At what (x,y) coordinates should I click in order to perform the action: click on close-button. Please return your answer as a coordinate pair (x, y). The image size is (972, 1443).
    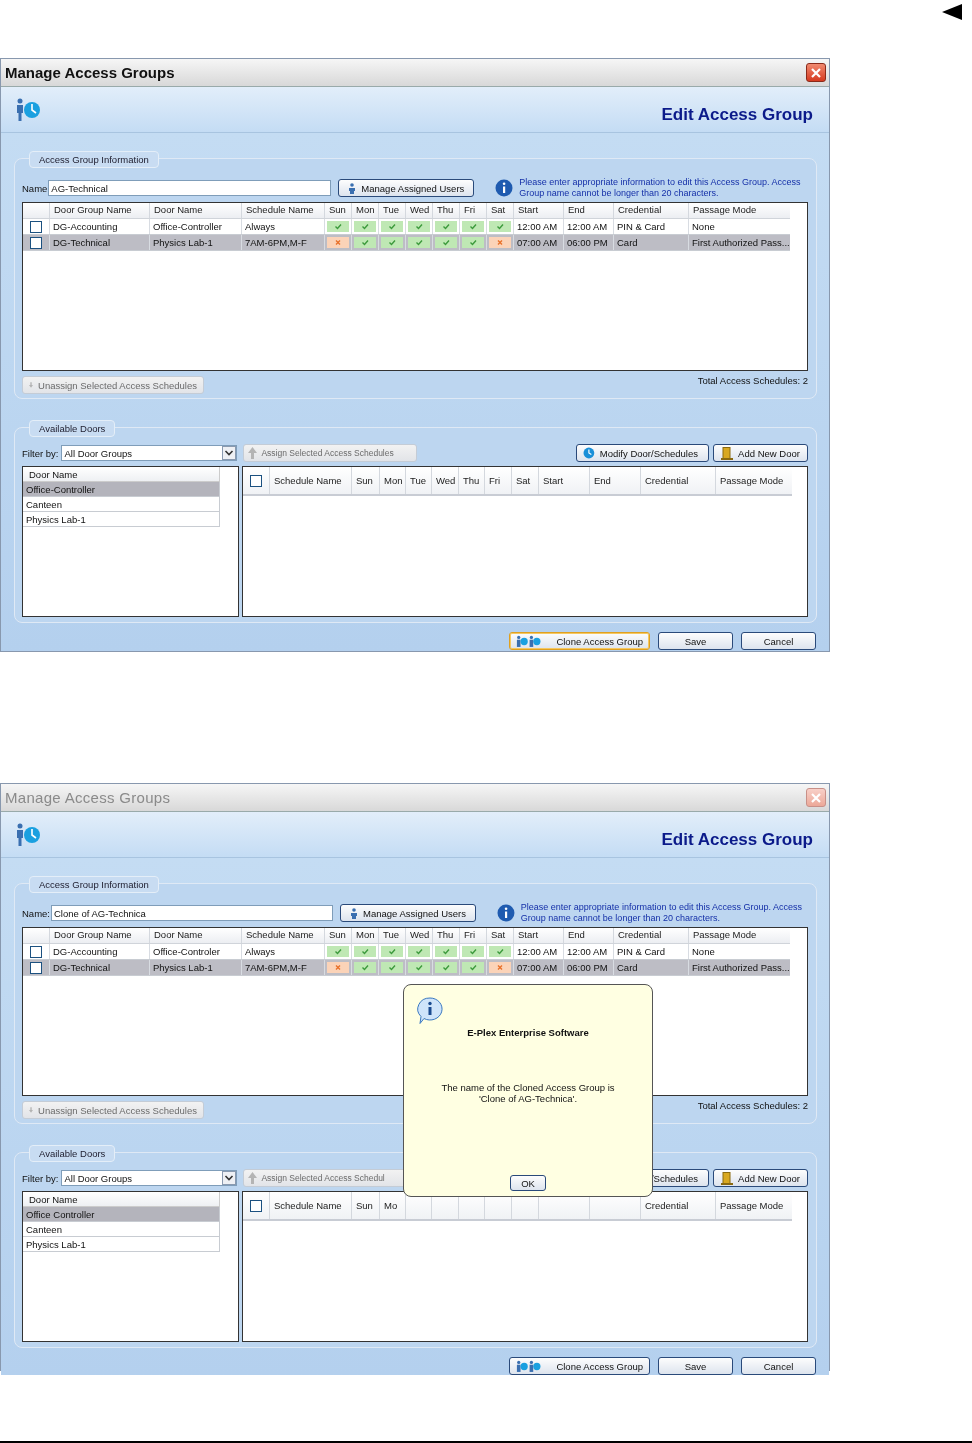
    Looking at the image, I should click on (816, 72).